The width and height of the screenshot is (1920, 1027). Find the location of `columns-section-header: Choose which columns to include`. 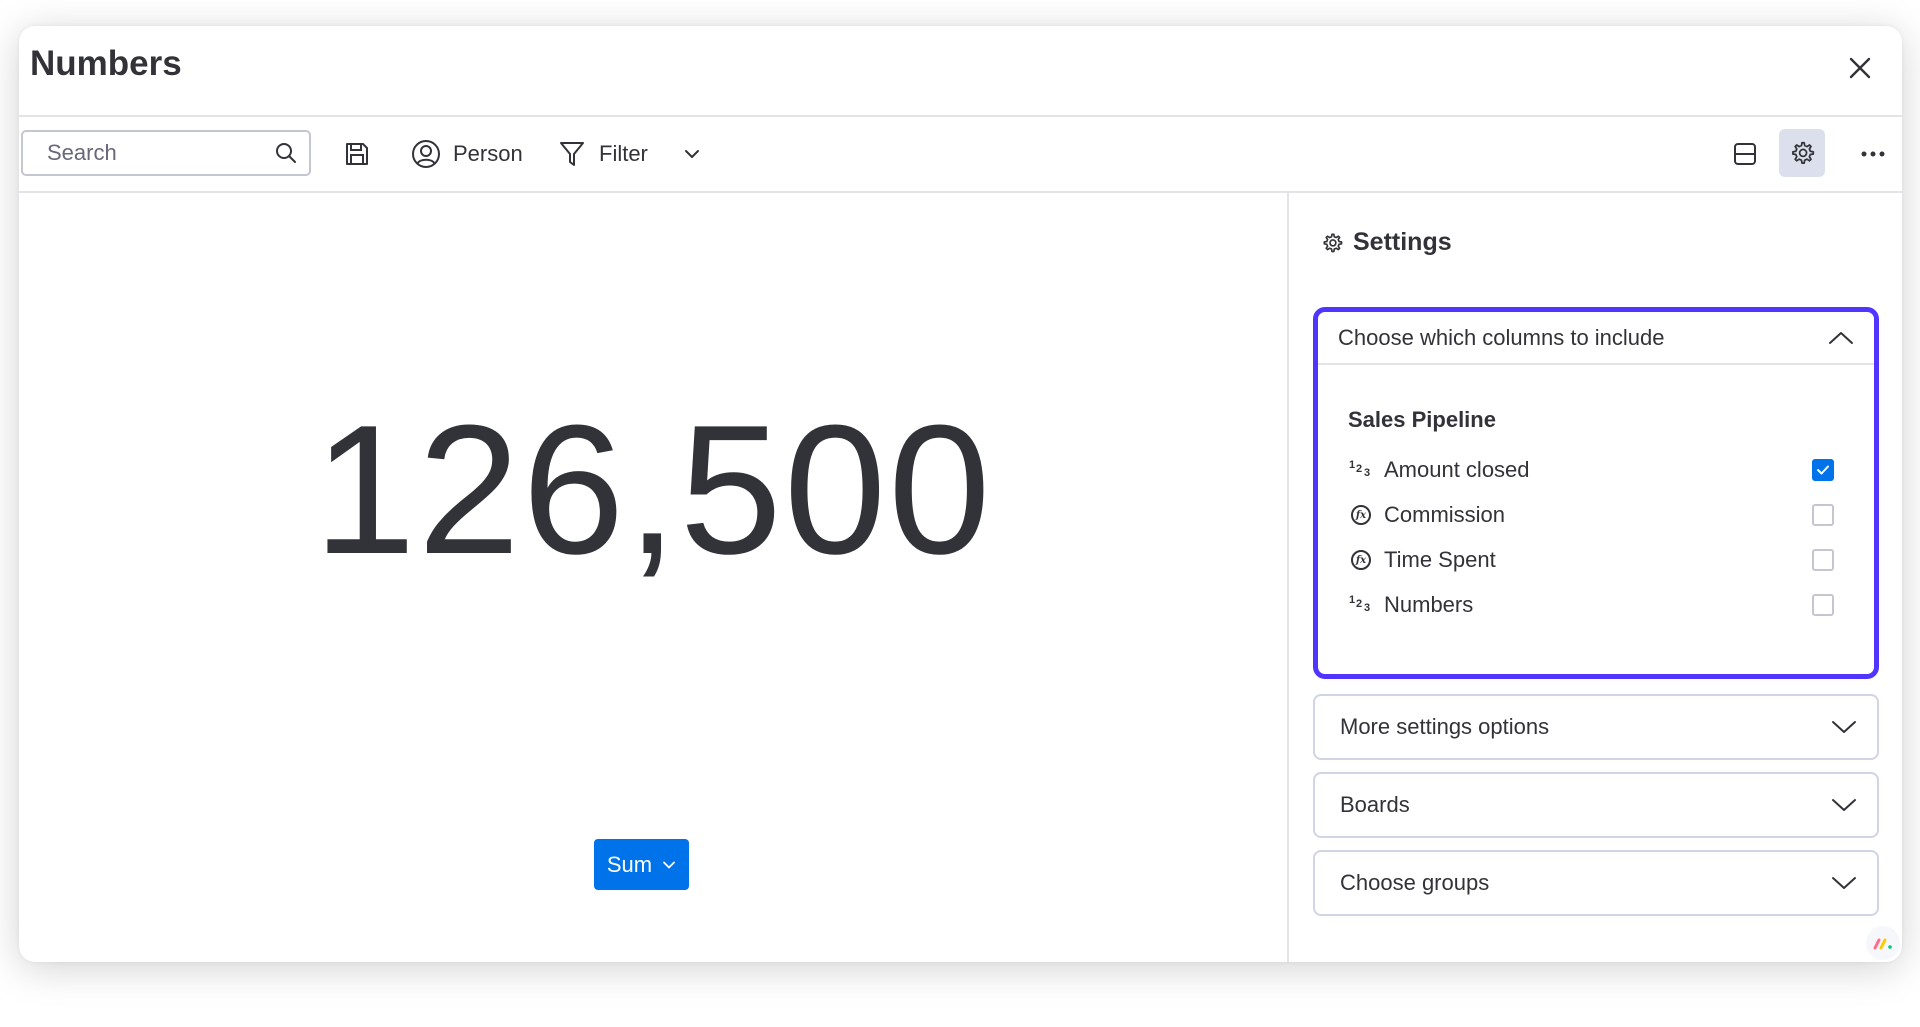

columns-section-header: Choose which columns to include is located at coordinates (1596, 338).